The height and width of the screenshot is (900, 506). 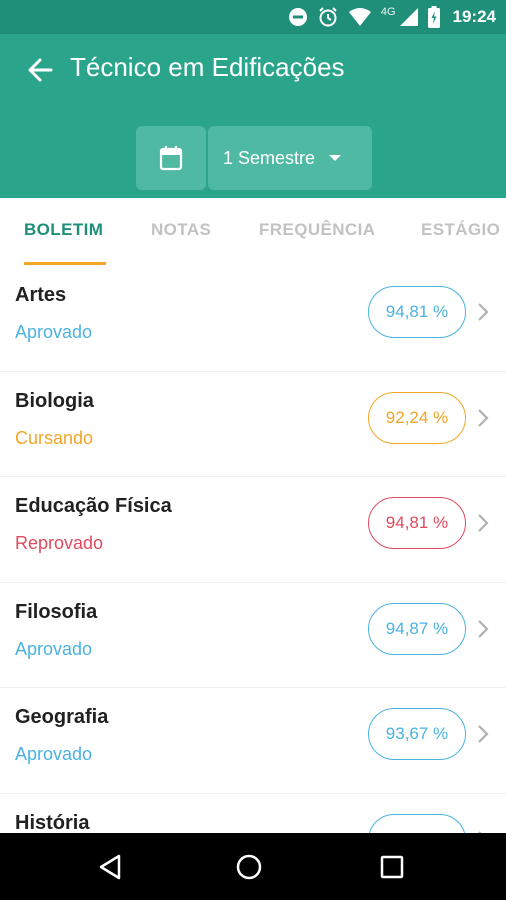 What do you see at coordinates (417, 417) in the screenshot?
I see `attendance-badge: 92,24 %` at bounding box center [417, 417].